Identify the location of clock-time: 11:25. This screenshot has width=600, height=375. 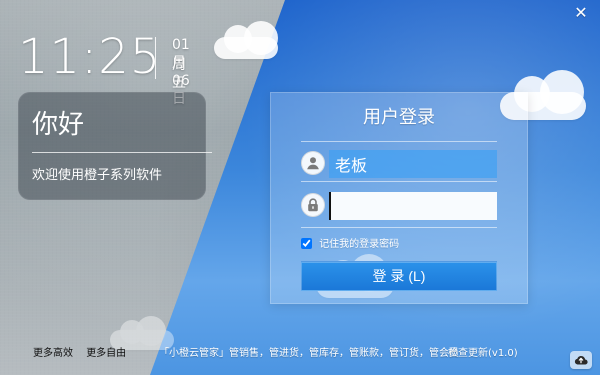
(90, 57).